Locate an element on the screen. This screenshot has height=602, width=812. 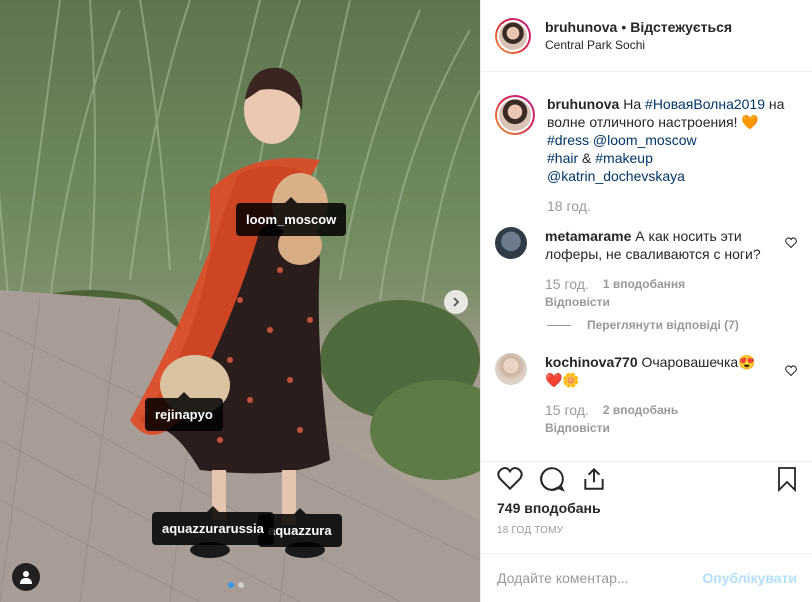
replies-divider is located at coordinates (559, 325).